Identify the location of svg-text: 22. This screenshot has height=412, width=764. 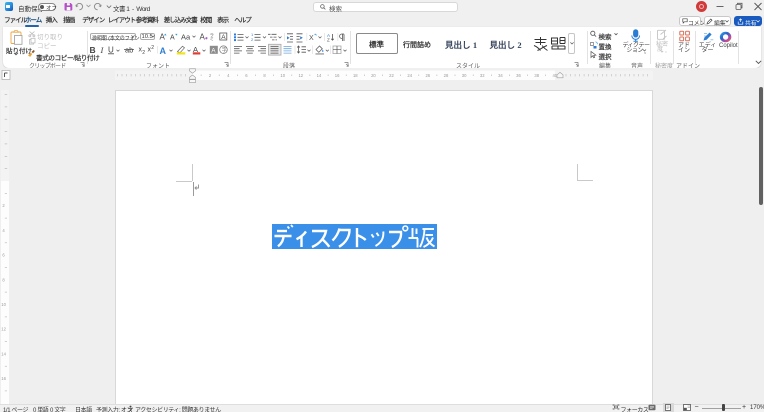
(391, 75).